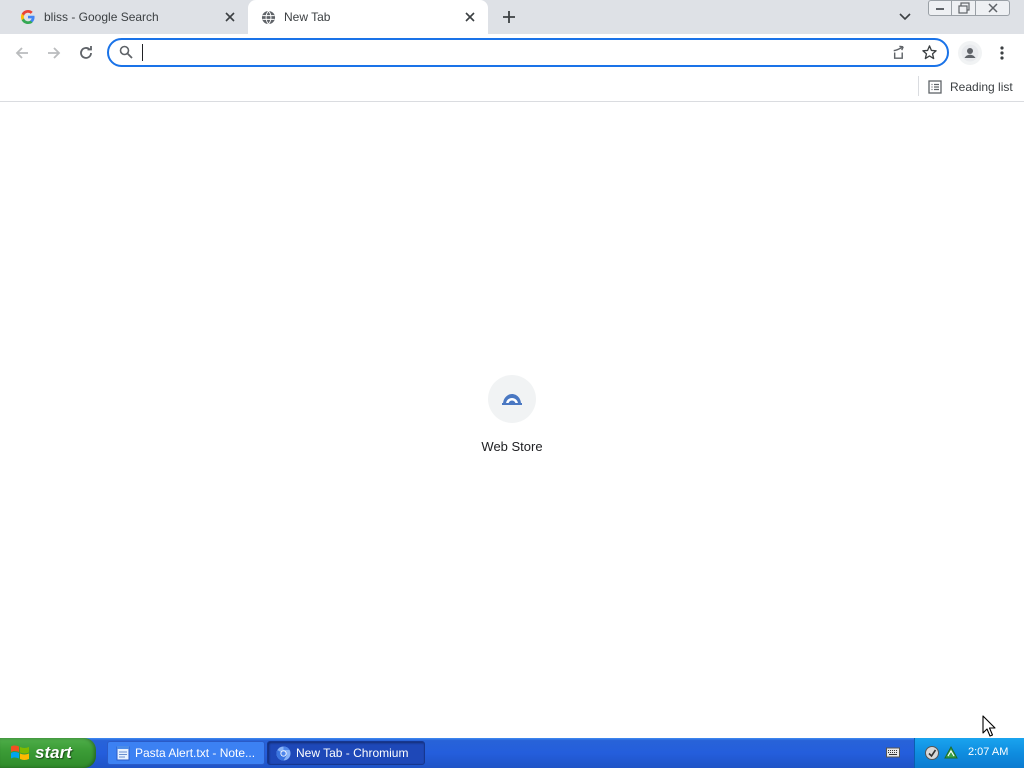 The image size is (1024, 768). I want to click on restore-button, so click(964, 8).